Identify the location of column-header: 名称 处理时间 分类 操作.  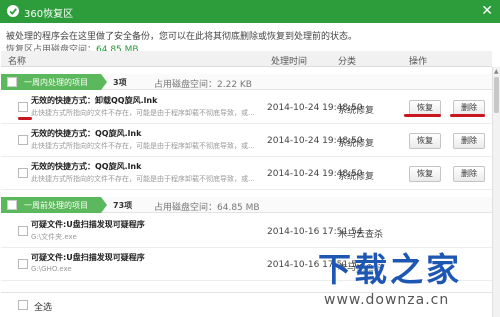
(246, 59).